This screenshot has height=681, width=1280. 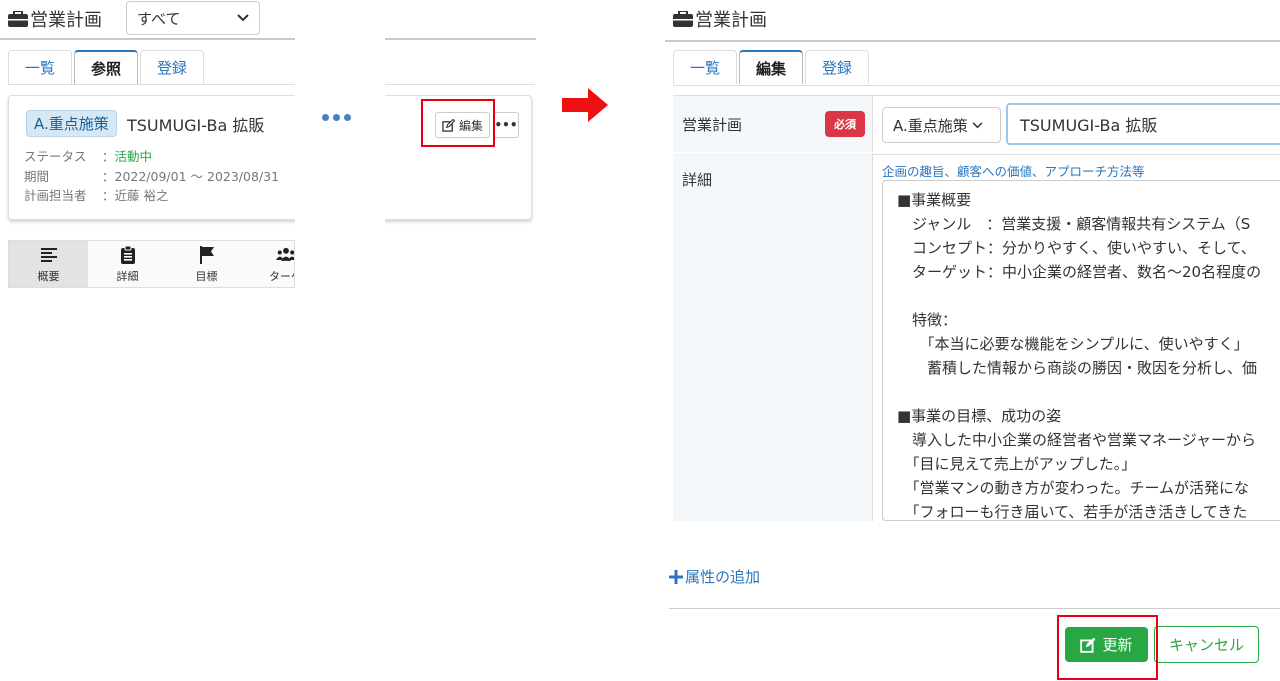 I want to click on left-app-title: 営業計画, so click(x=55, y=19).